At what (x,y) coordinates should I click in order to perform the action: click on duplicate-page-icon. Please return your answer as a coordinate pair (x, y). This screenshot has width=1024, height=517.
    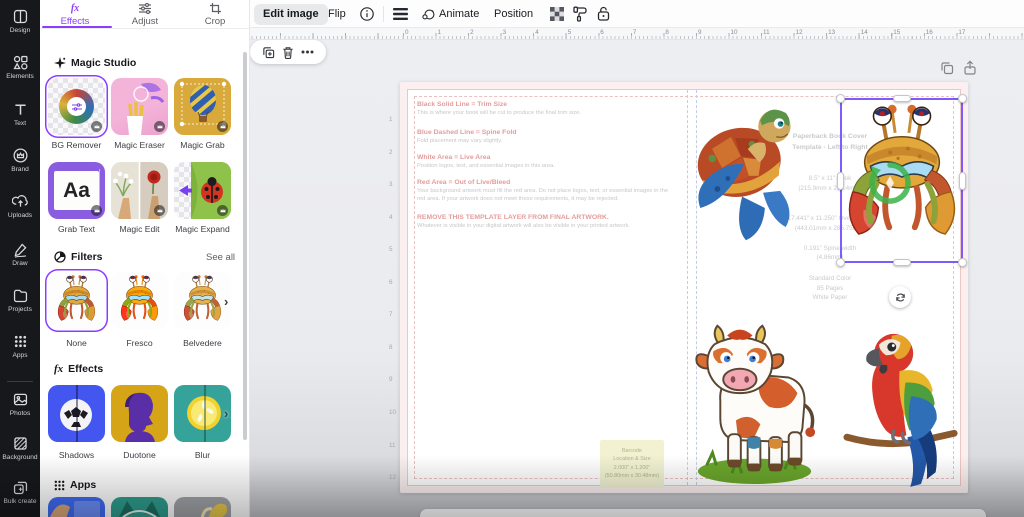
    Looking at the image, I should click on (947, 68).